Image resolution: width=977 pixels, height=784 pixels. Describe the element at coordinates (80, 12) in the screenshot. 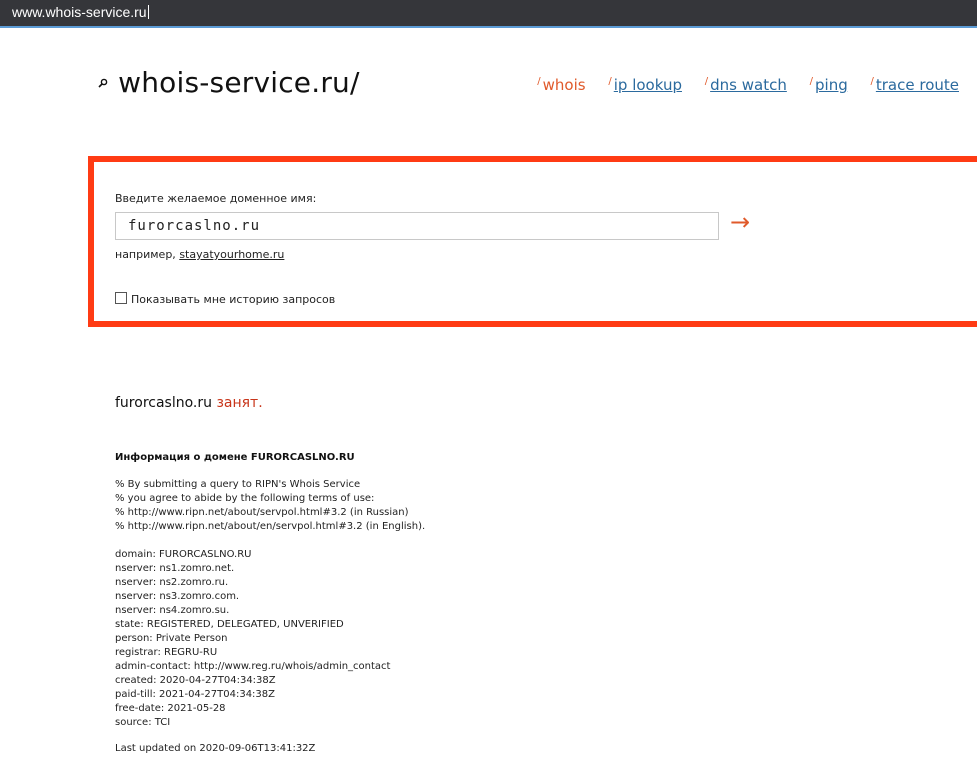

I see `address-bar-url: www.whois-service.ru` at that location.